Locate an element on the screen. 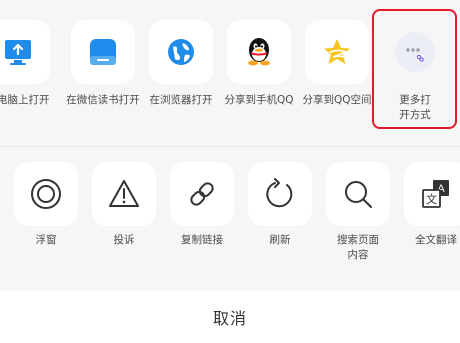 Image resolution: width=460 pixels, height=343 pixels. open-in-wechat-read-tile is located at coordinates (103, 52).